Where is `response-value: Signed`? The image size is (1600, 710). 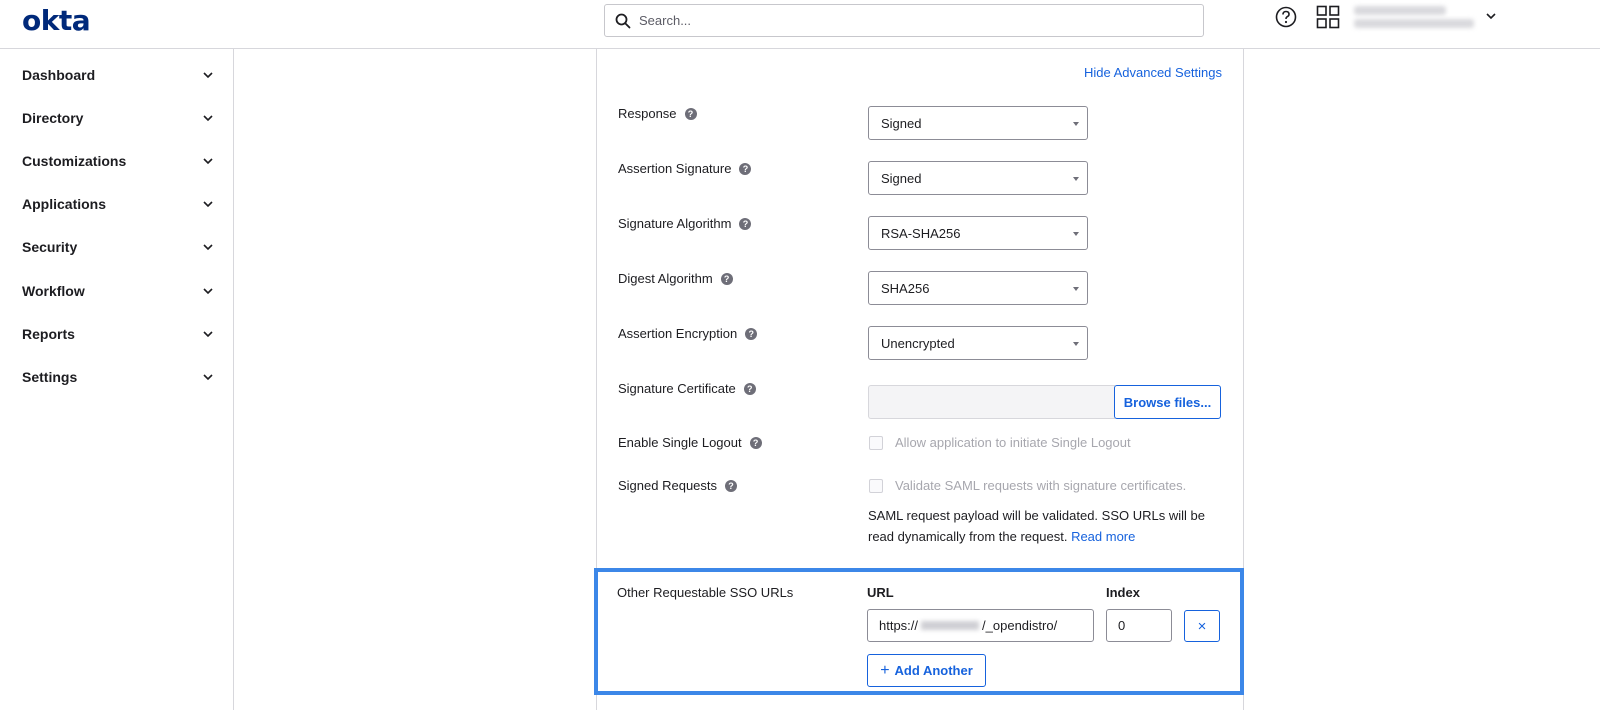
response-value: Signed is located at coordinates (901, 123).